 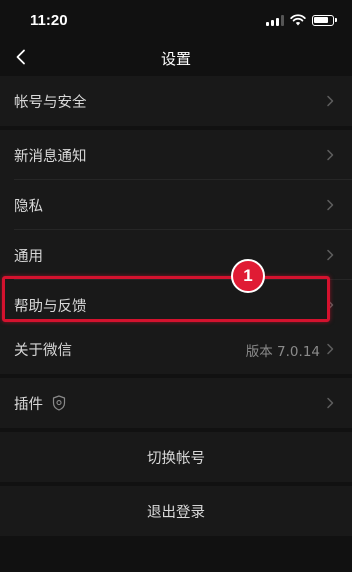 I want to click on step-badge: 1, so click(x=248, y=276).